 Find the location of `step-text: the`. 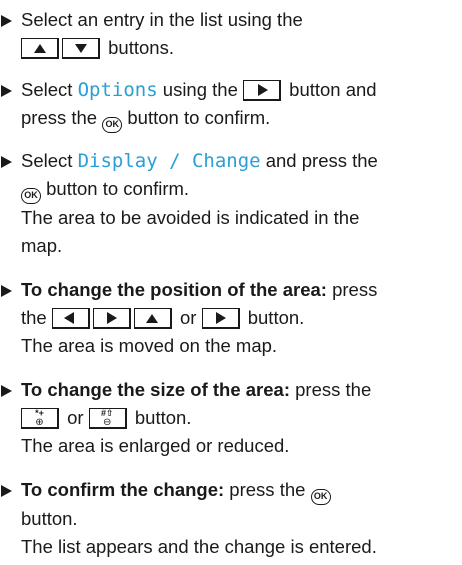

step-text: the is located at coordinates (36, 317).